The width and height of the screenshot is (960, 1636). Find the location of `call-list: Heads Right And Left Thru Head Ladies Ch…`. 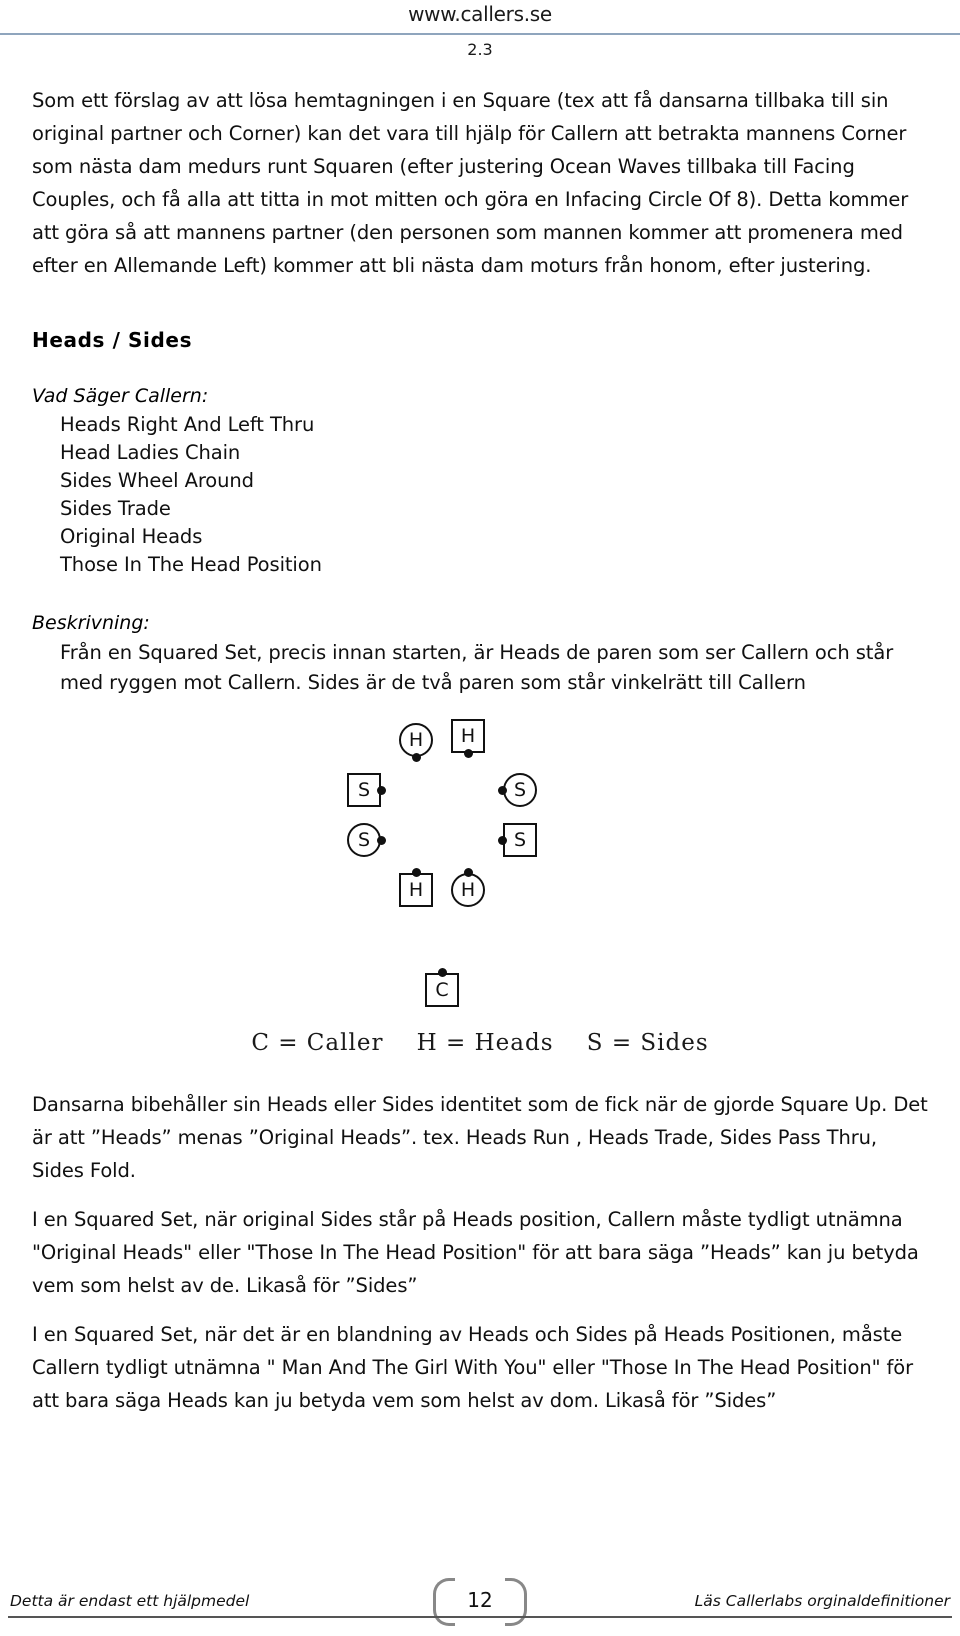

call-list: Heads Right And Left Thru Head Ladies Ch… is located at coordinates (480, 495).